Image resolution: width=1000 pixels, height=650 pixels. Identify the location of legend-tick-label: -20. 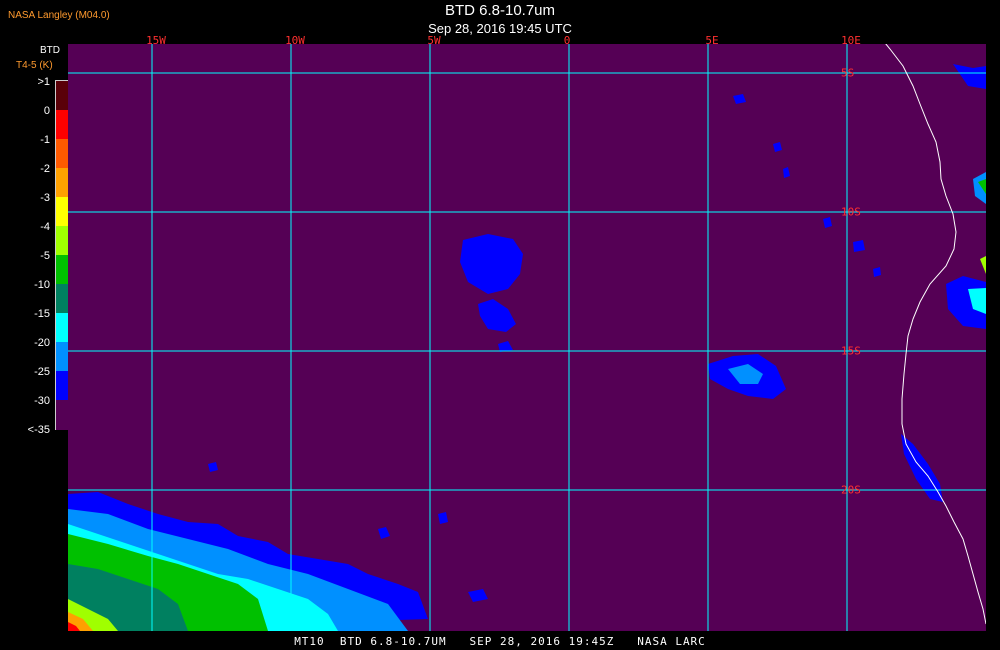
(42, 343).